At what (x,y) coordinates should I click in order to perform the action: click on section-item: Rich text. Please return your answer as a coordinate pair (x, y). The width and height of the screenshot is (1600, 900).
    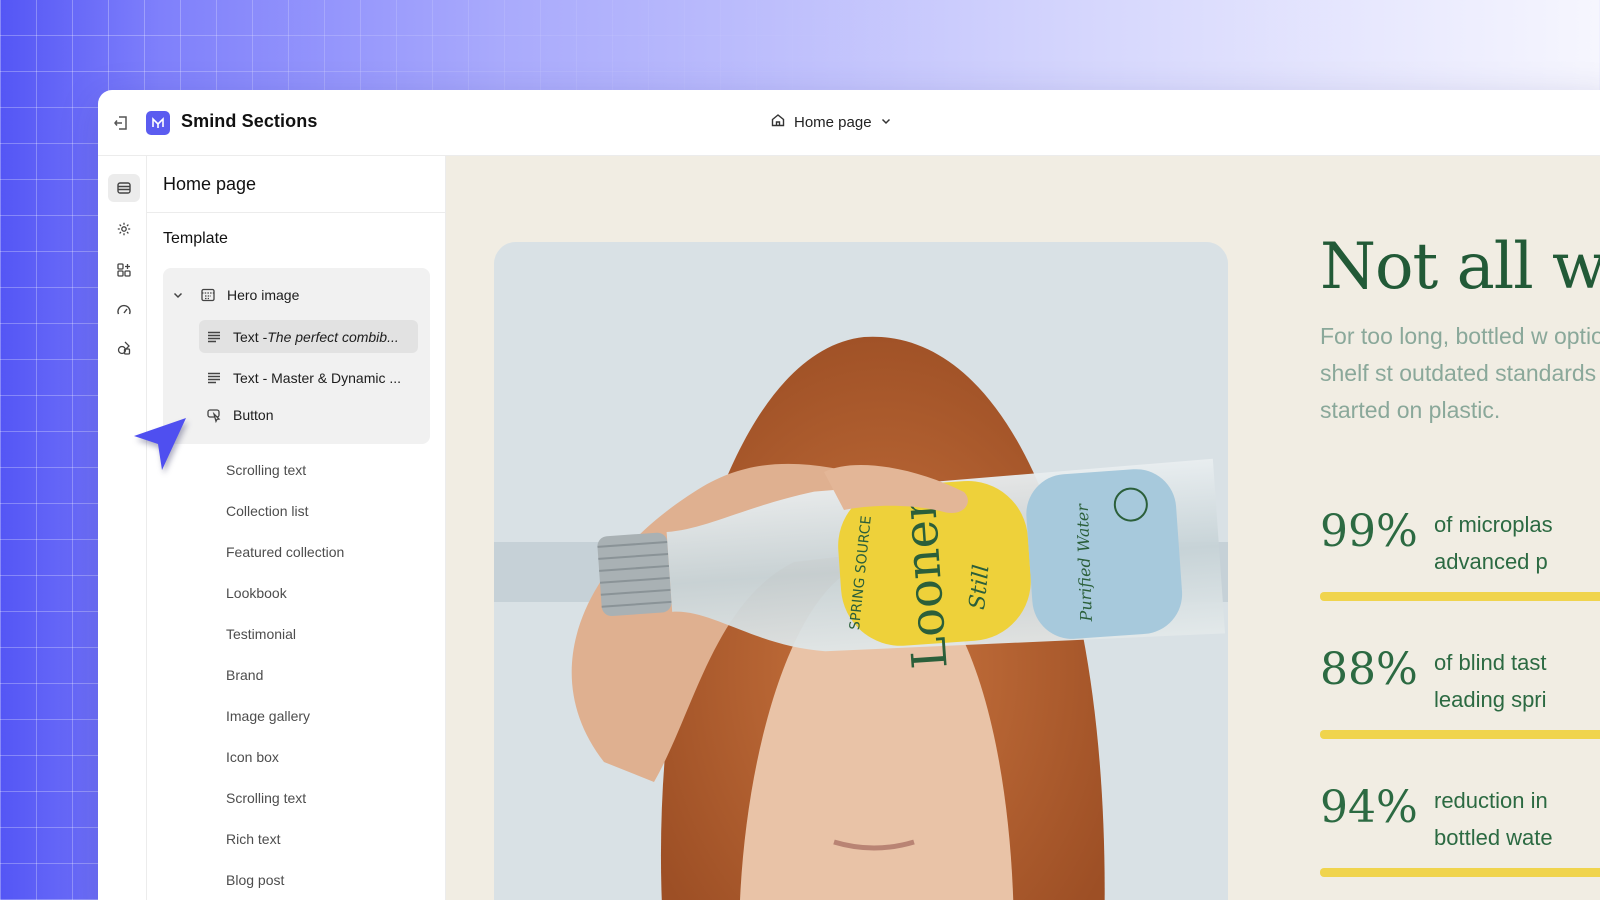
    Looking at the image, I should click on (253, 839).